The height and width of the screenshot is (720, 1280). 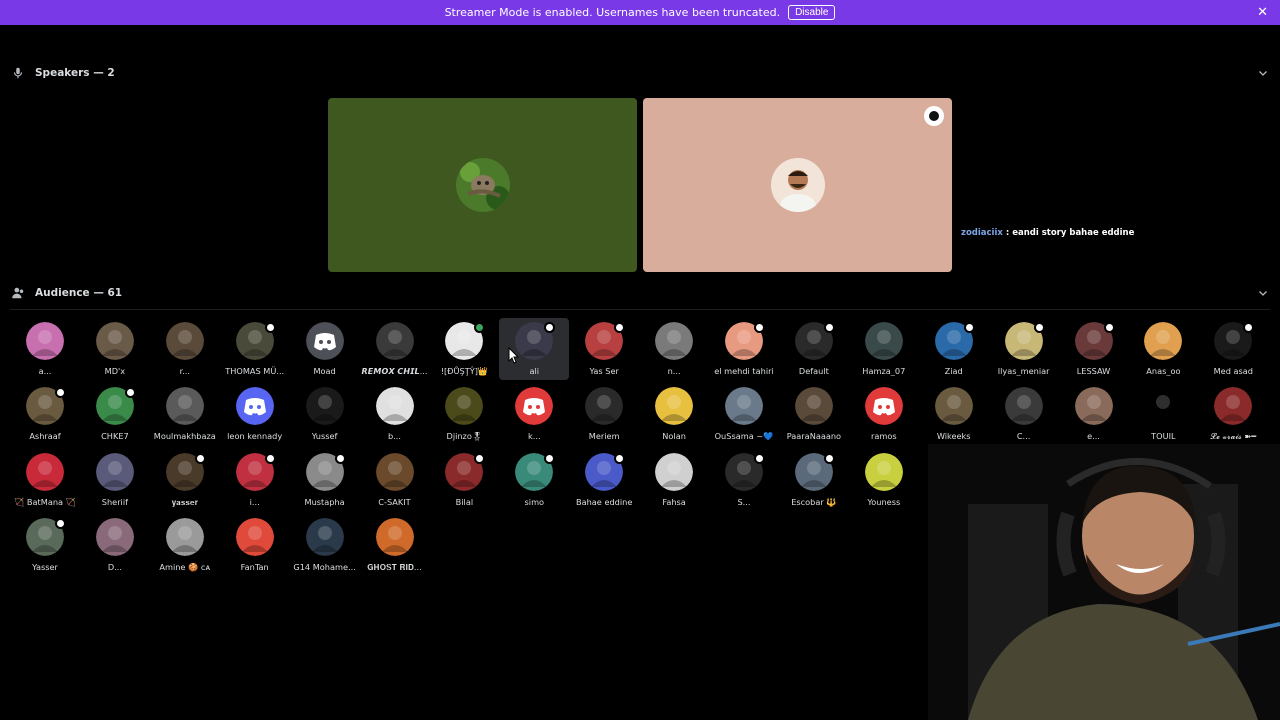 What do you see at coordinates (884, 414) in the screenshot?
I see `audience-member: ramos` at bounding box center [884, 414].